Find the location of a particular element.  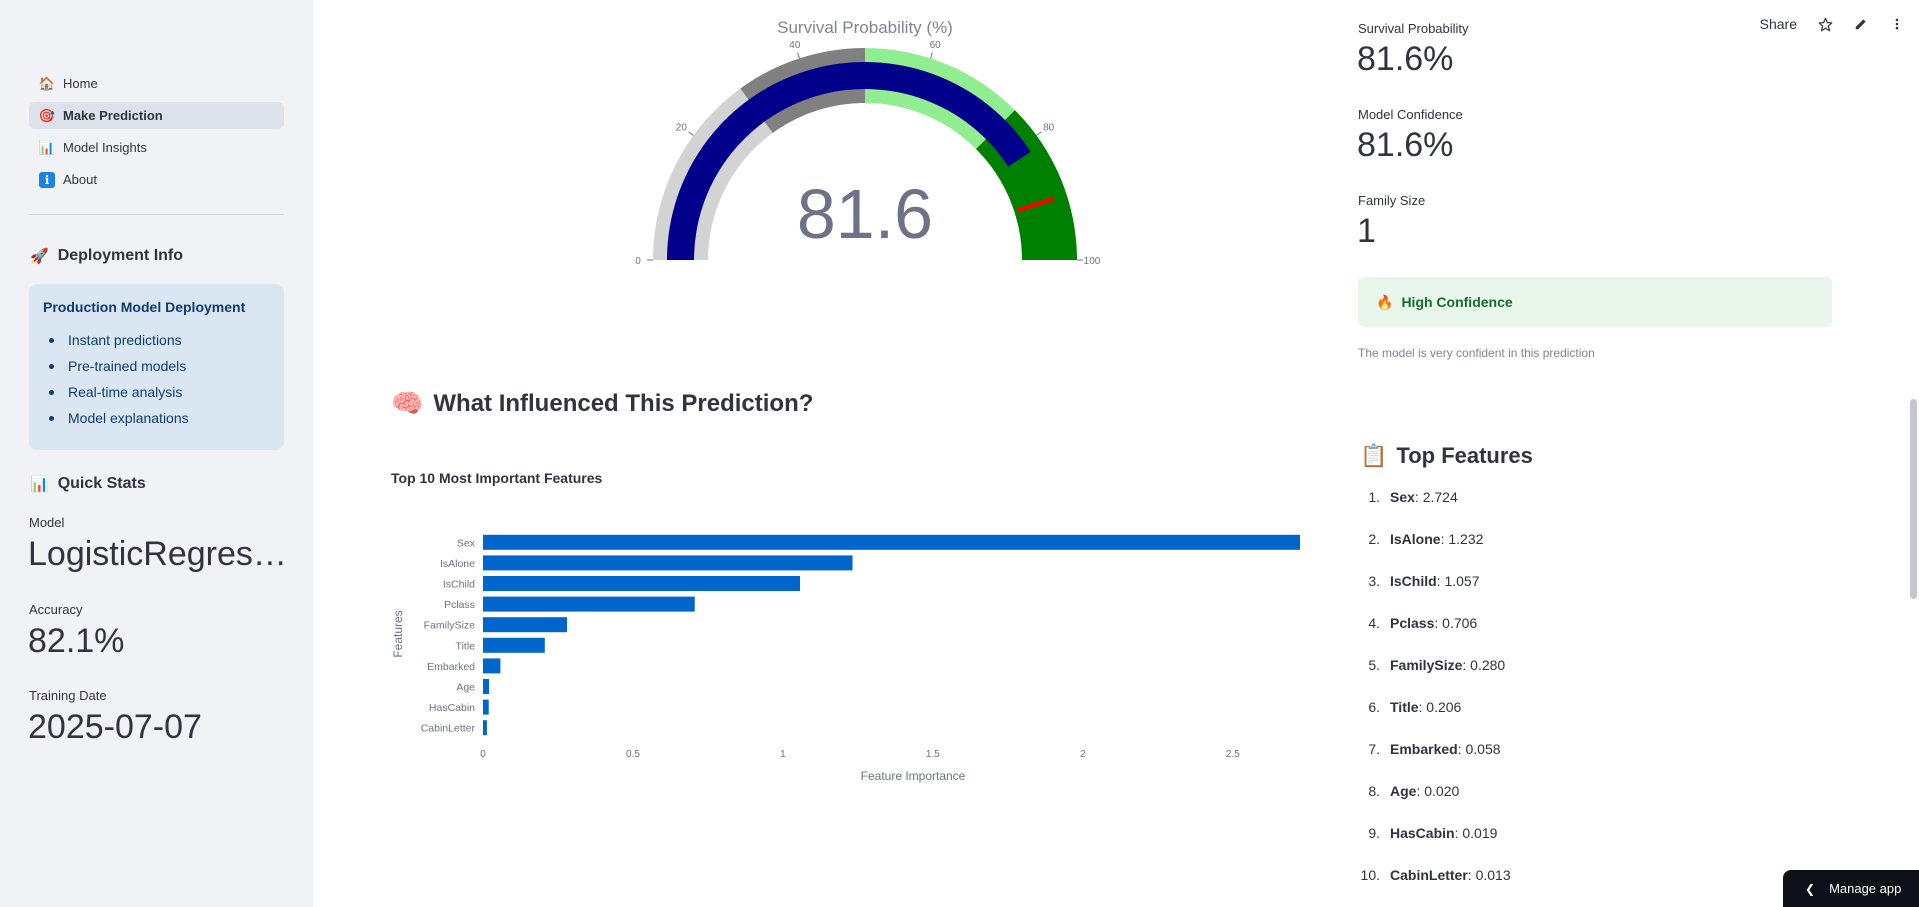

list-item: Model explanations is located at coordinates (156, 418).